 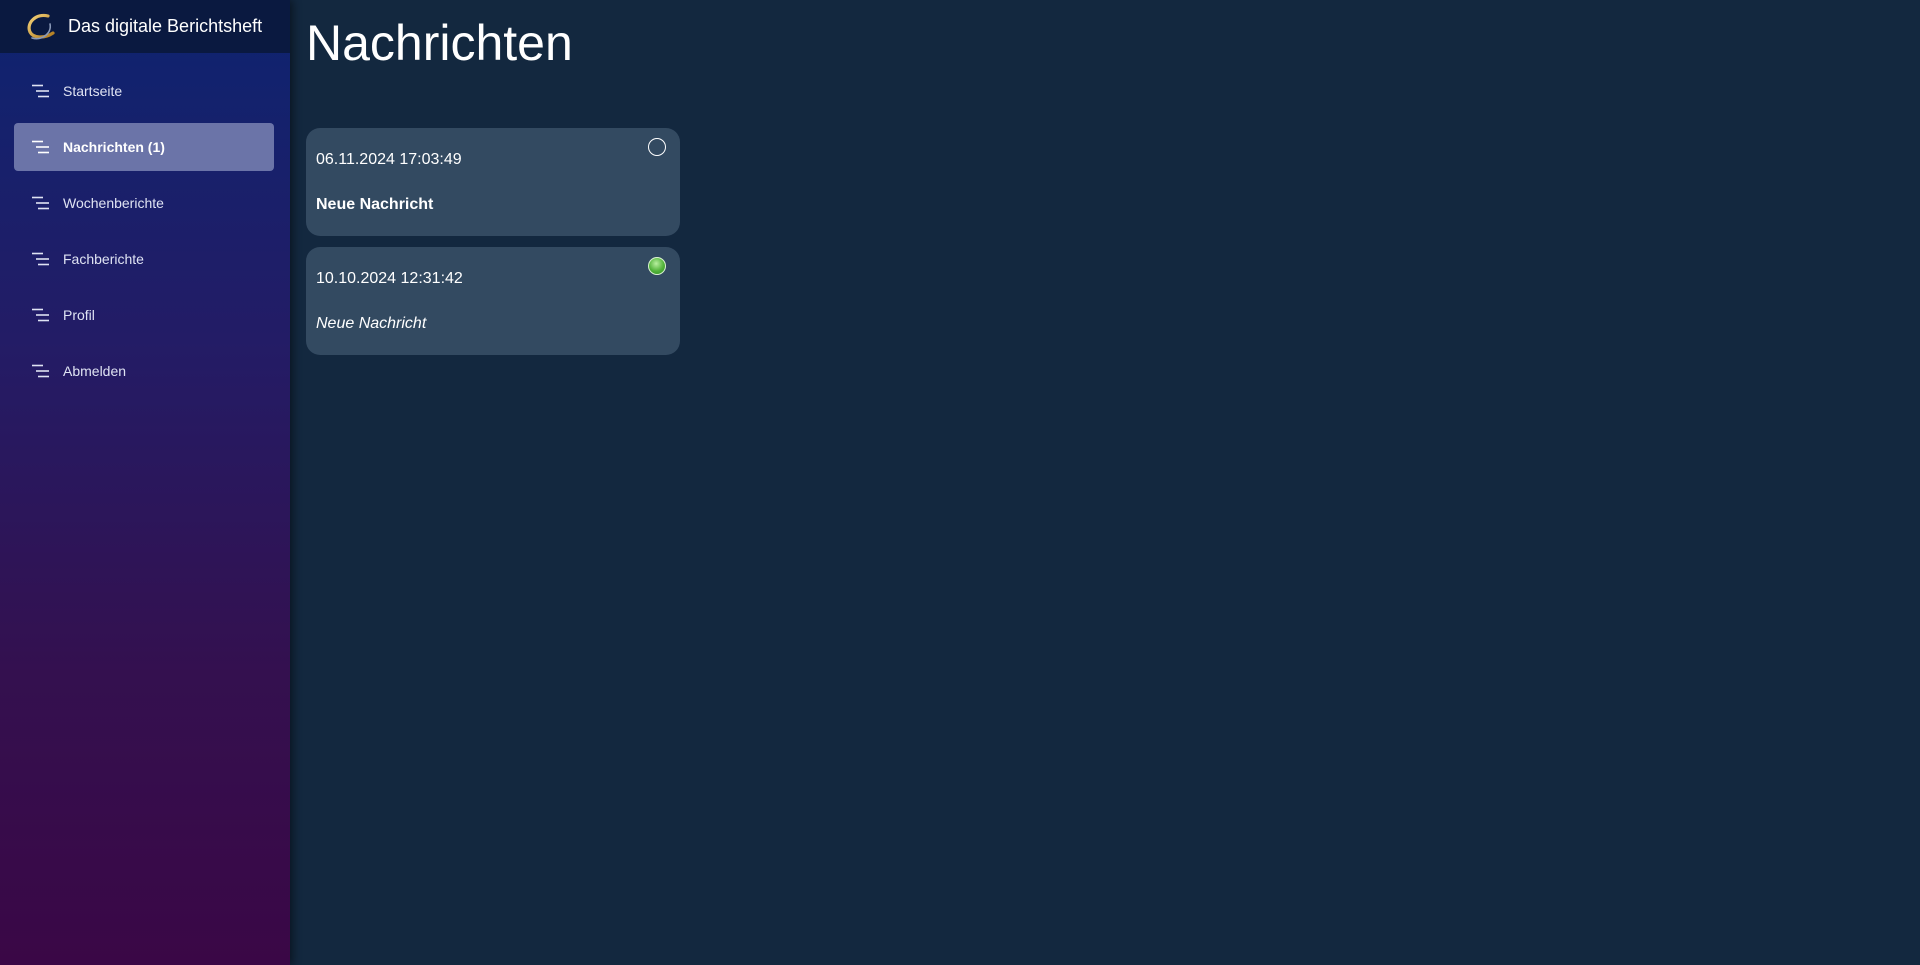 I want to click on message-date: 06.11.2024 17:03:49, so click(x=389, y=159).